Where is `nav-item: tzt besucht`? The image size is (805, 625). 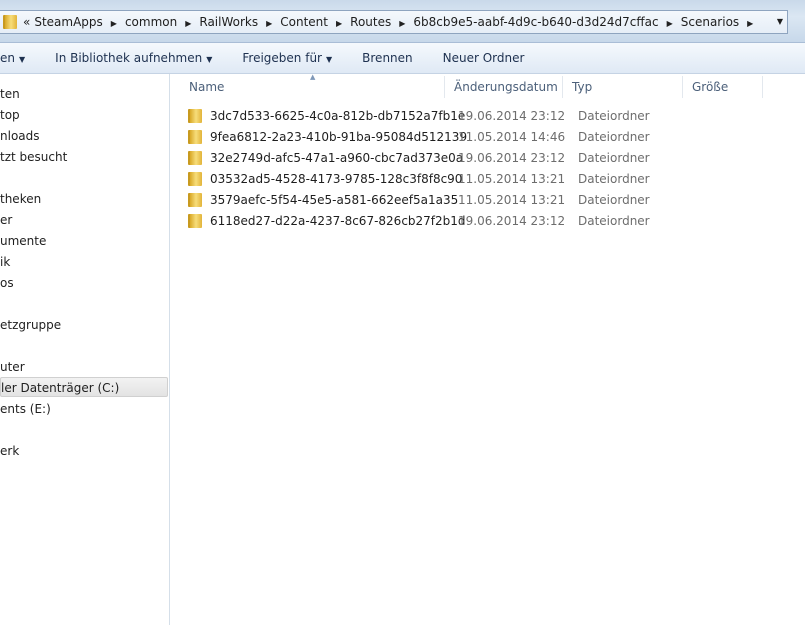 nav-item: tzt besucht is located at coordinates (84, 157).